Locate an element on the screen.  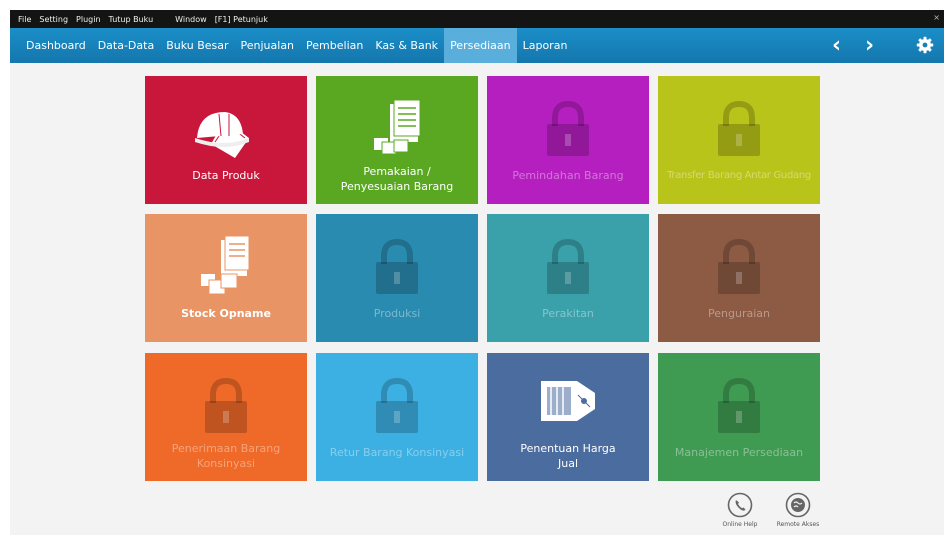
tile-label: Pemakaian / Penyesuaian Barang is located at coordinates (397, 179).